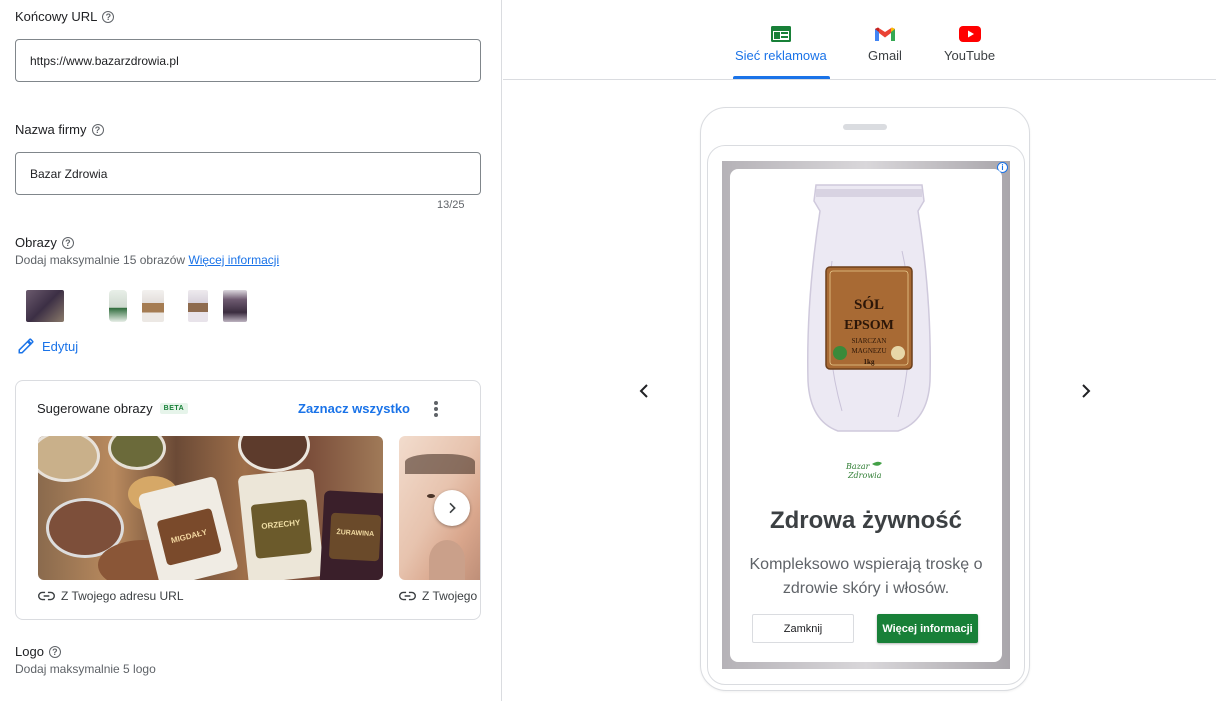 The height and width of the screenshot is (701, 1216). What do you see at coordinates (281, 529) in the screenshot?
I see `bag-label: ORZECHY` at bounding box center [281, 529].